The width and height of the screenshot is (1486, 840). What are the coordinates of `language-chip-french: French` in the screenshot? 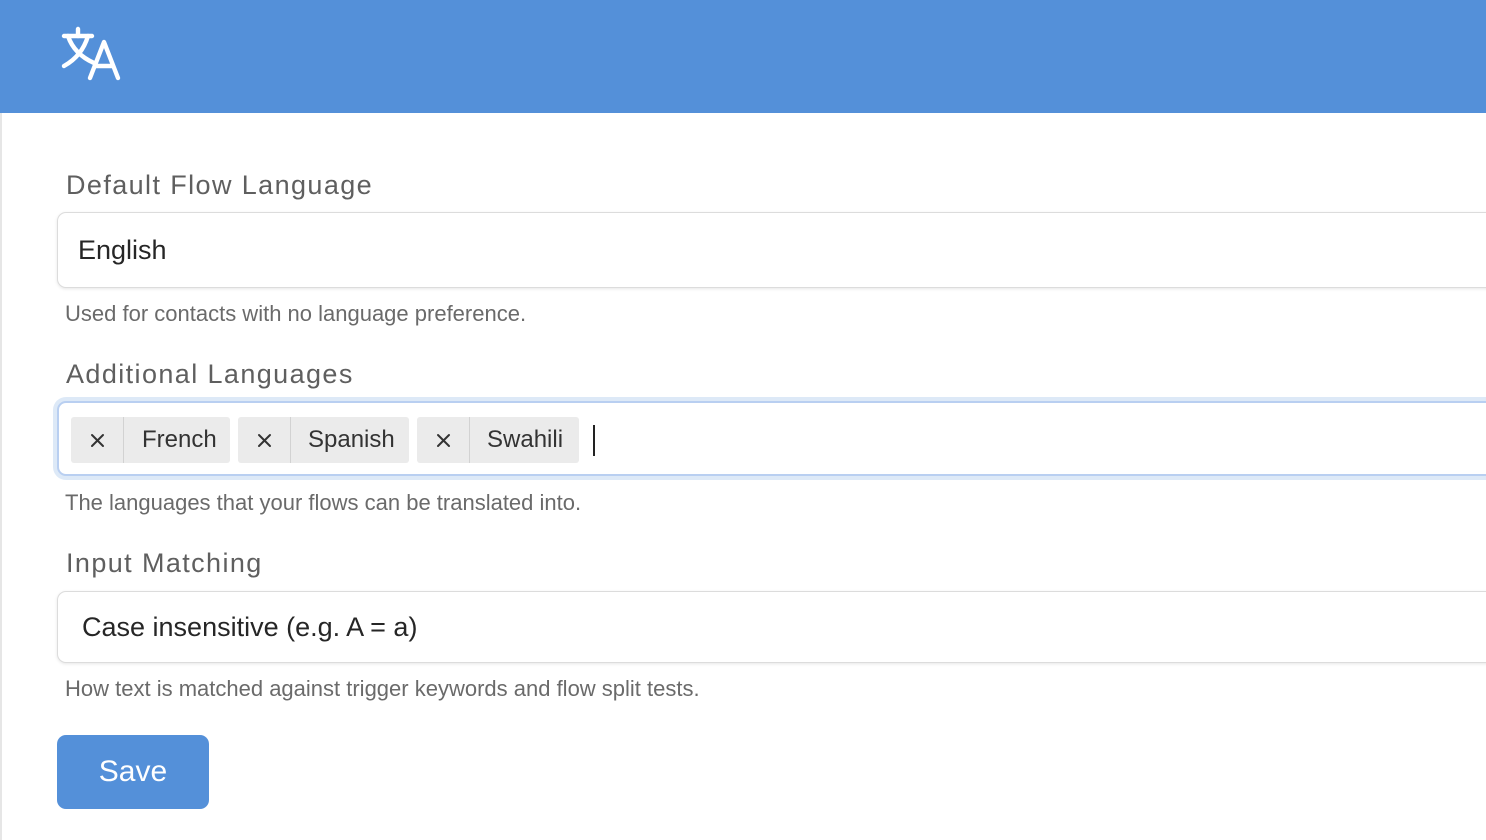 It's located at (150, 440).